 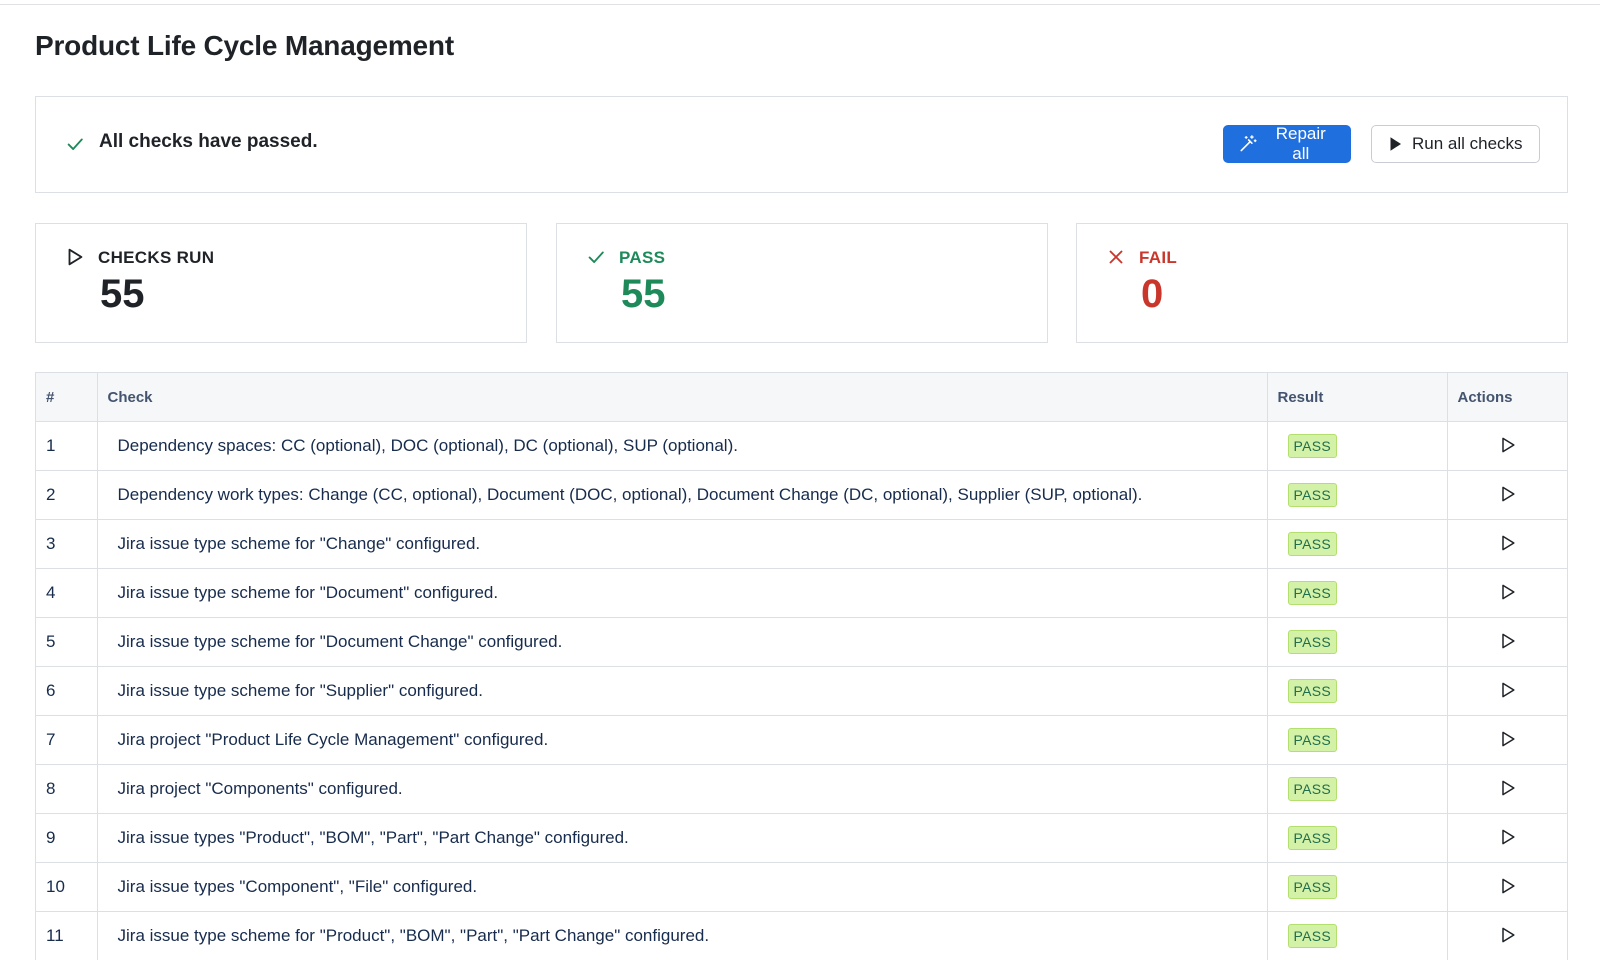 What do you see at coordinates (1467, 143) in the screenshot?
I see `run-all-checks-label: Run all checks` at bounding box center [1467, 143].